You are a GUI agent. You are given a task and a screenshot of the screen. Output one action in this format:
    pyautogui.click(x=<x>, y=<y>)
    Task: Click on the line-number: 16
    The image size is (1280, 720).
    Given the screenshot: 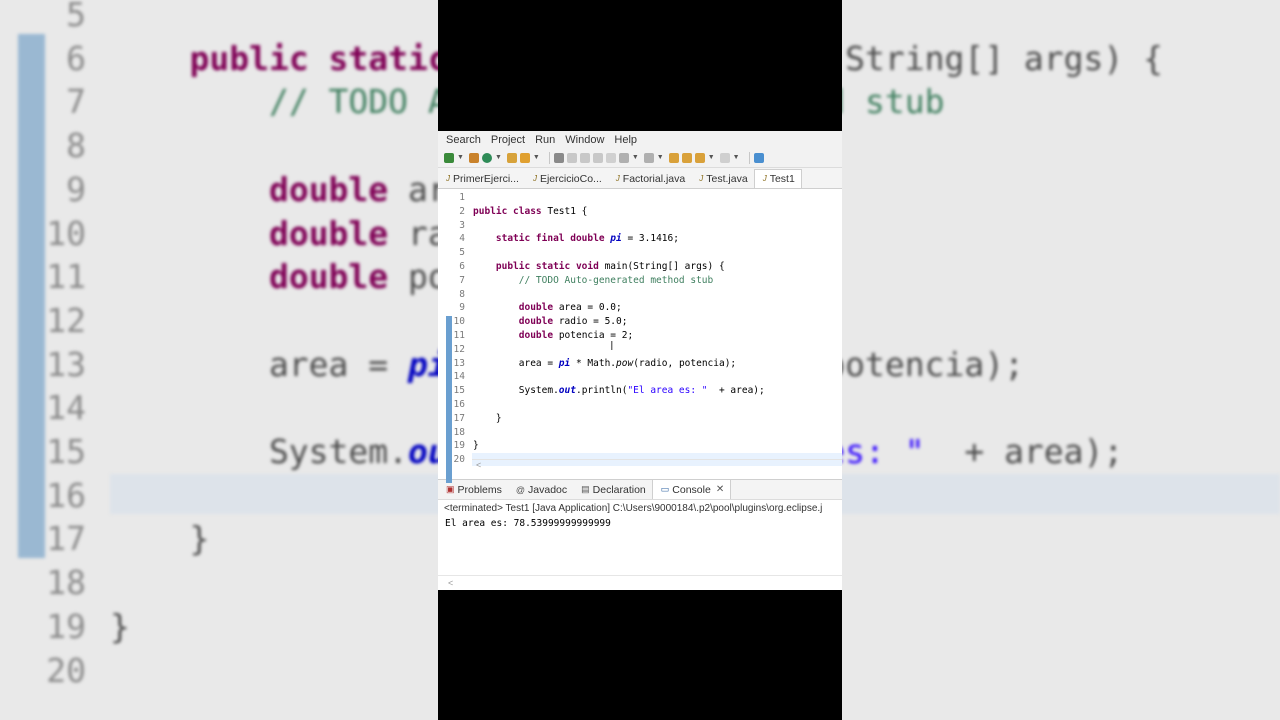 What is the action you would take?
    pyautogui.click(x=459, y=404)
    